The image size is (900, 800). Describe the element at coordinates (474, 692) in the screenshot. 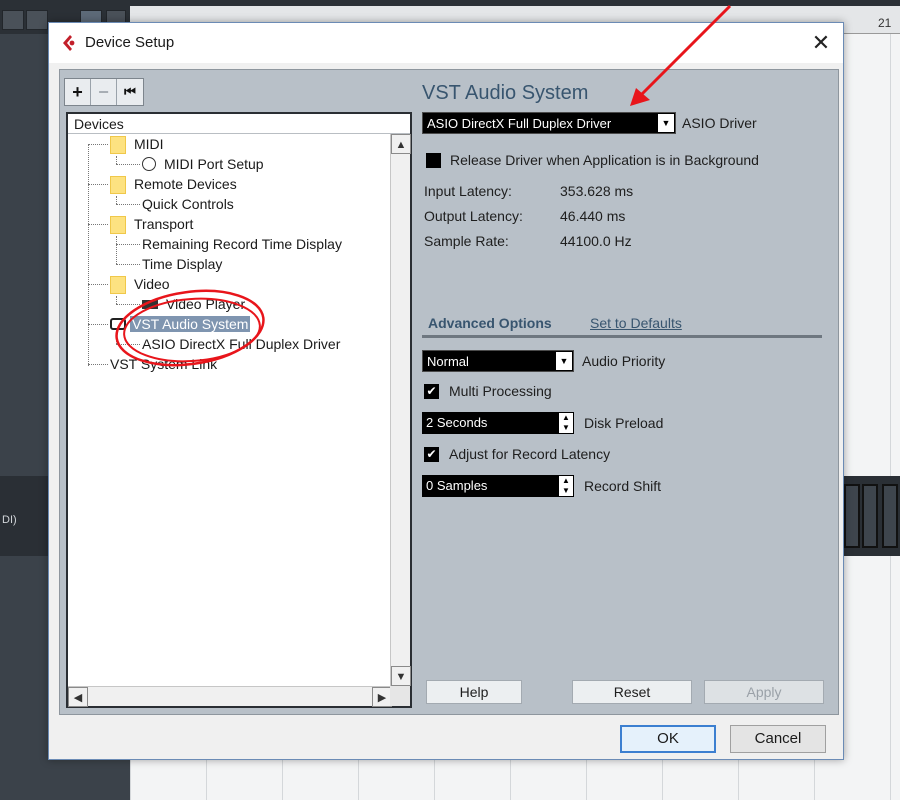

I see `help-button: Help` at that location.